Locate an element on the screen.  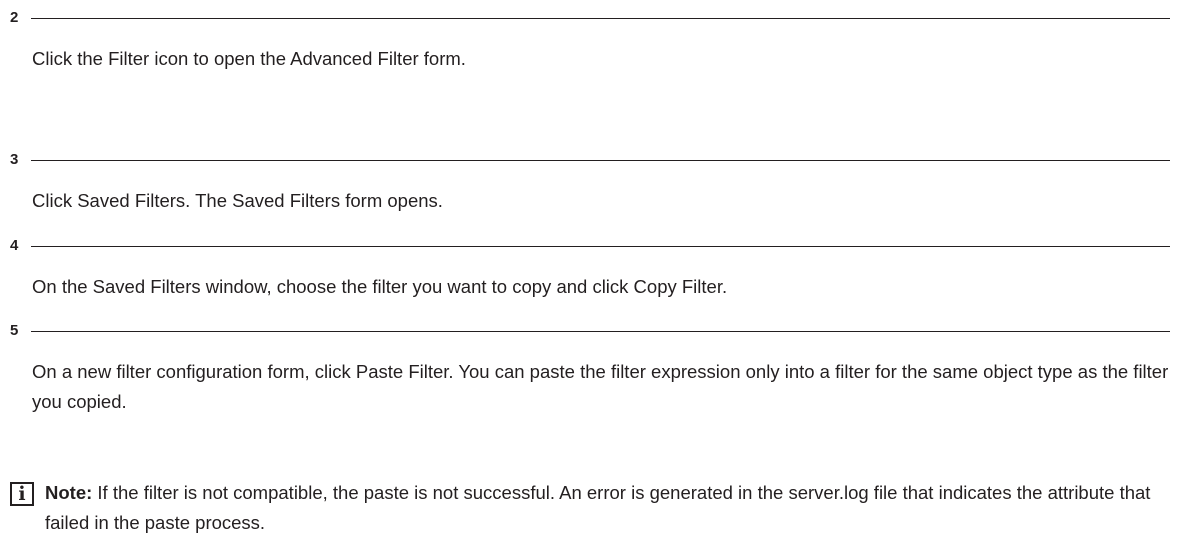
note-label: Note: is located at coordinates (69, 492).